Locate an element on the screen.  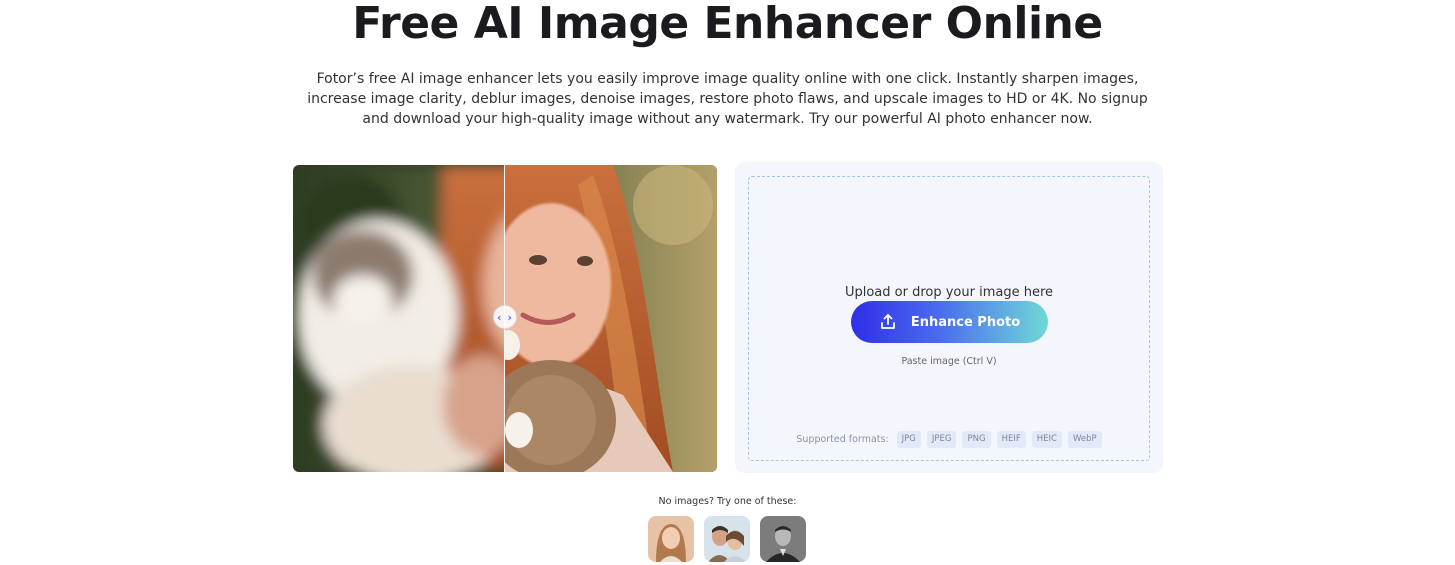
upload-icon is located at coordinates (887, 321).